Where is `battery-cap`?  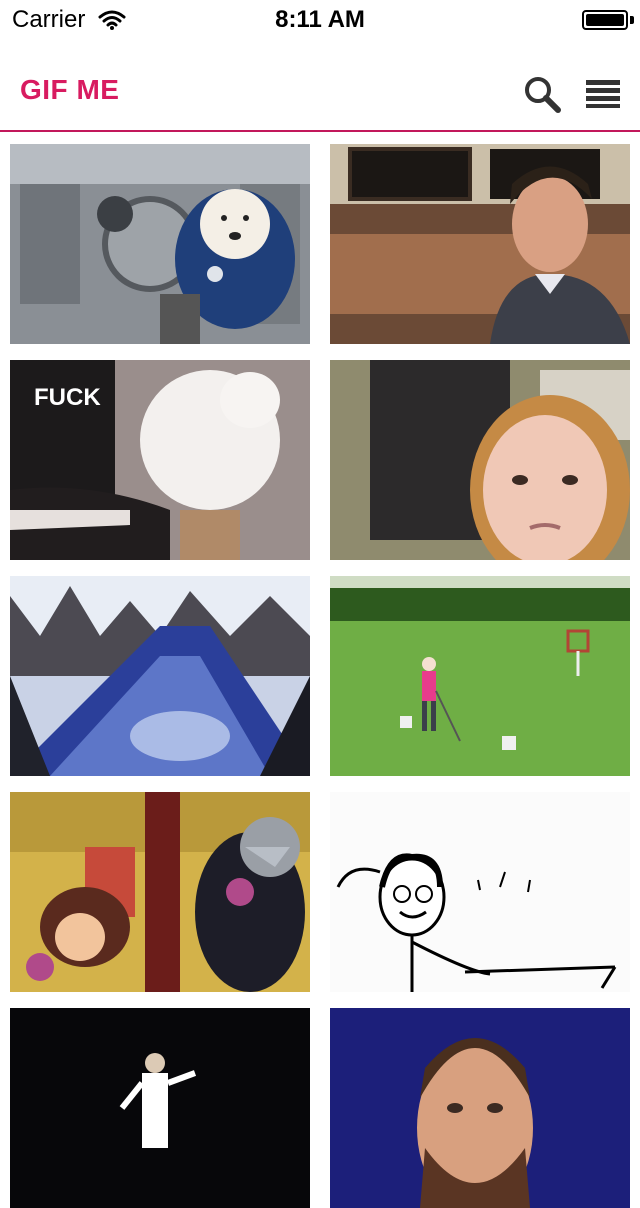 battery-cap is located at coordinates (632, 20).